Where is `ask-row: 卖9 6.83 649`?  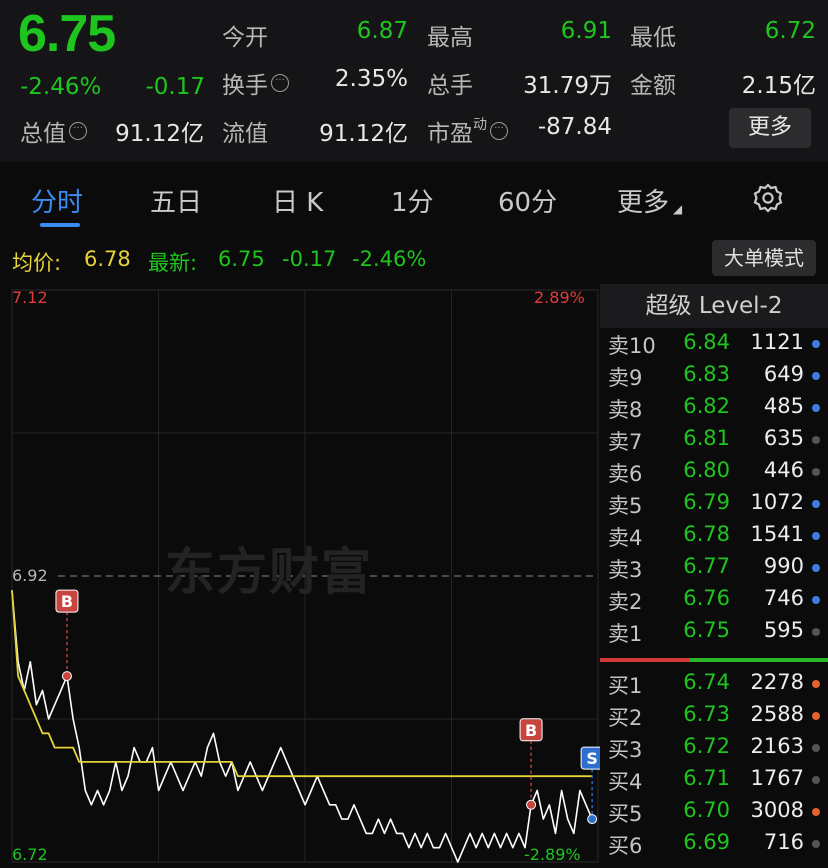
ask-row: 卖9 6.83 649 is located at coordinates (714, 376).